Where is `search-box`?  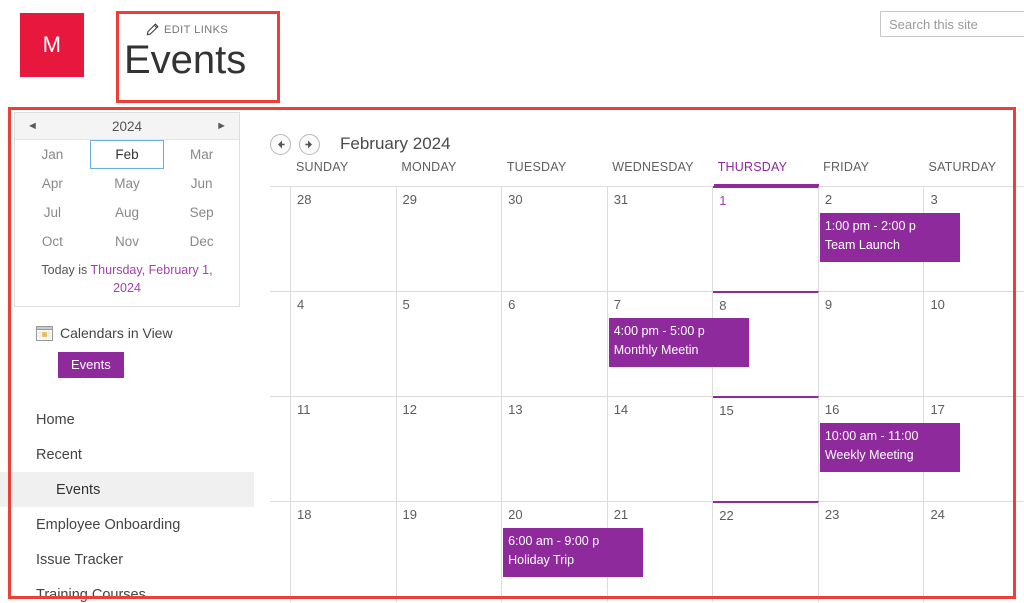
search-box is located at coordinates (952, 24).